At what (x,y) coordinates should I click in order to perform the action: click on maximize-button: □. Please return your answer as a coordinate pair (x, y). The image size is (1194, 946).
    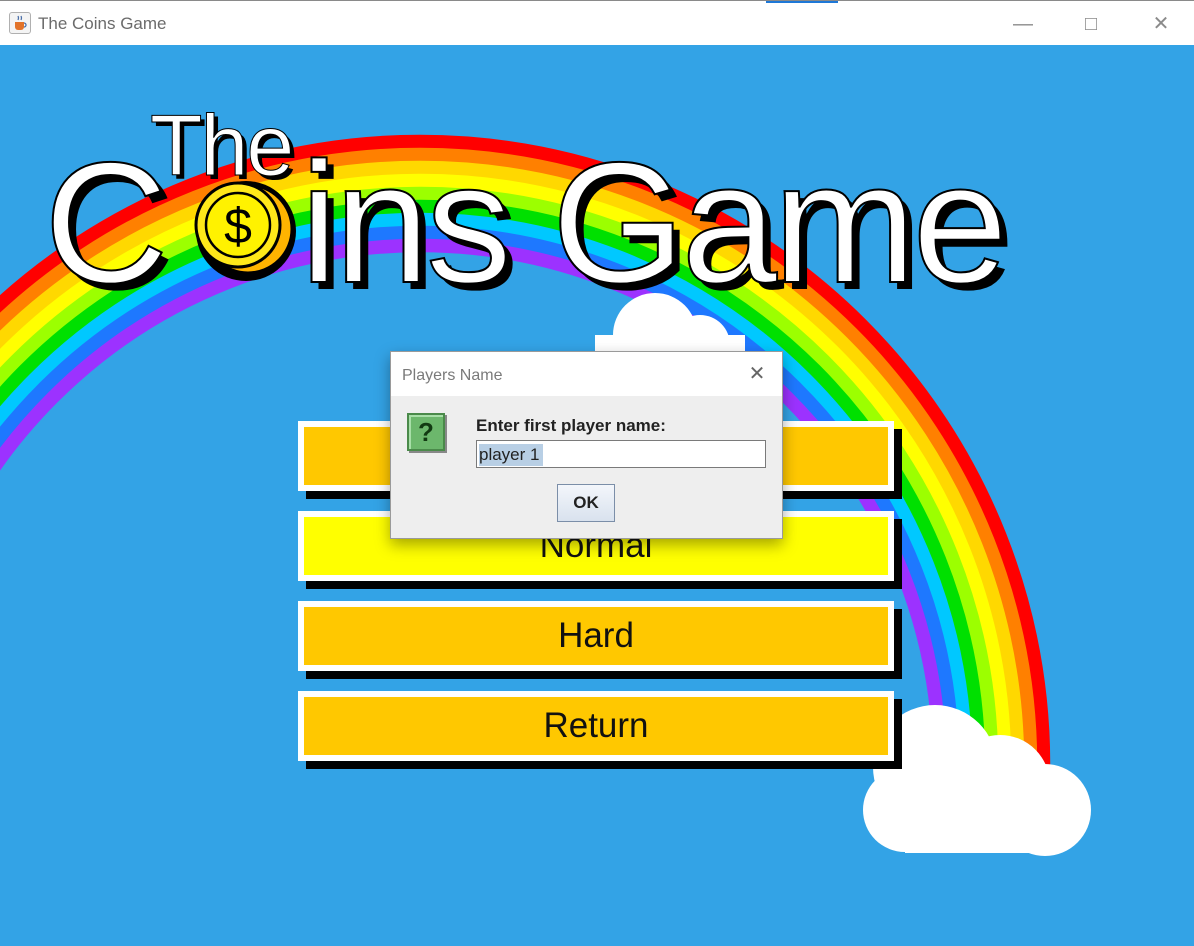
    Looking at the image, I should click on (1091, 24).